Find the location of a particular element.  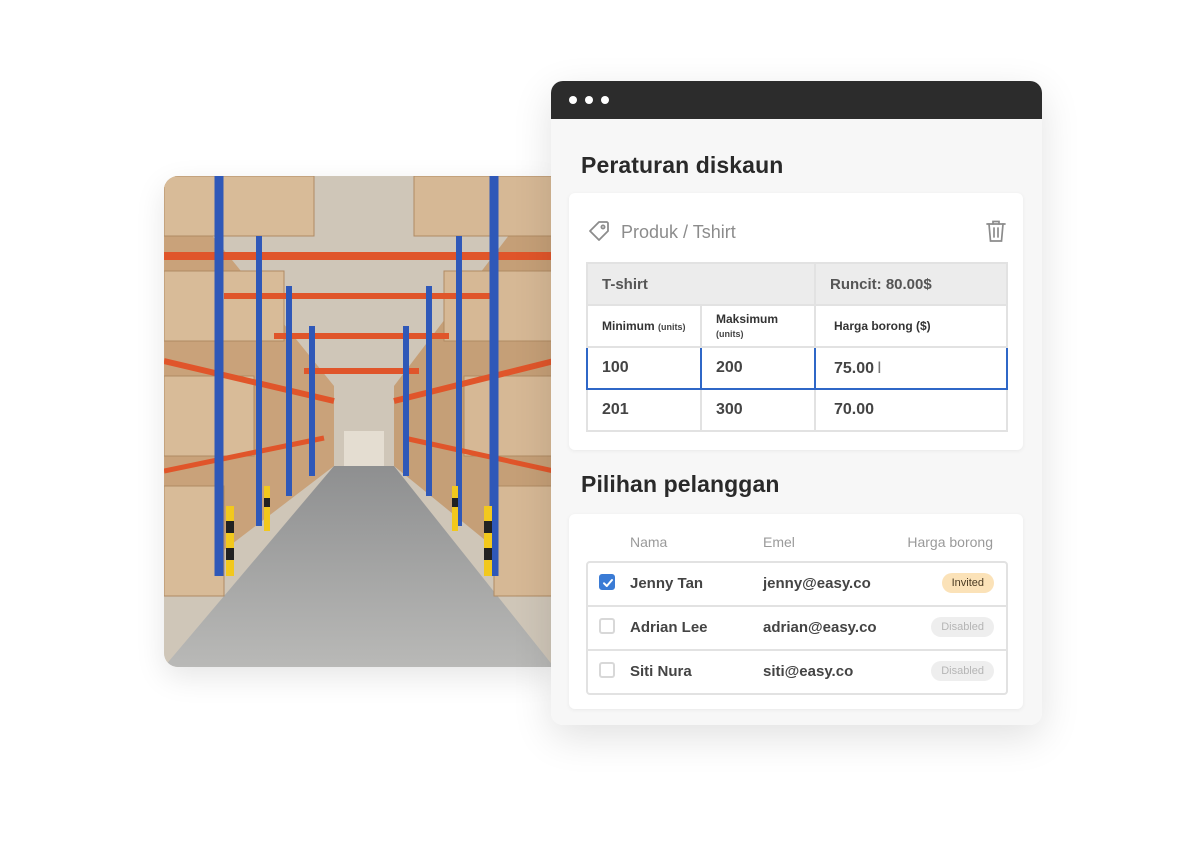

customer-email: jenny@easy.co is located at coordinates (817, 583).